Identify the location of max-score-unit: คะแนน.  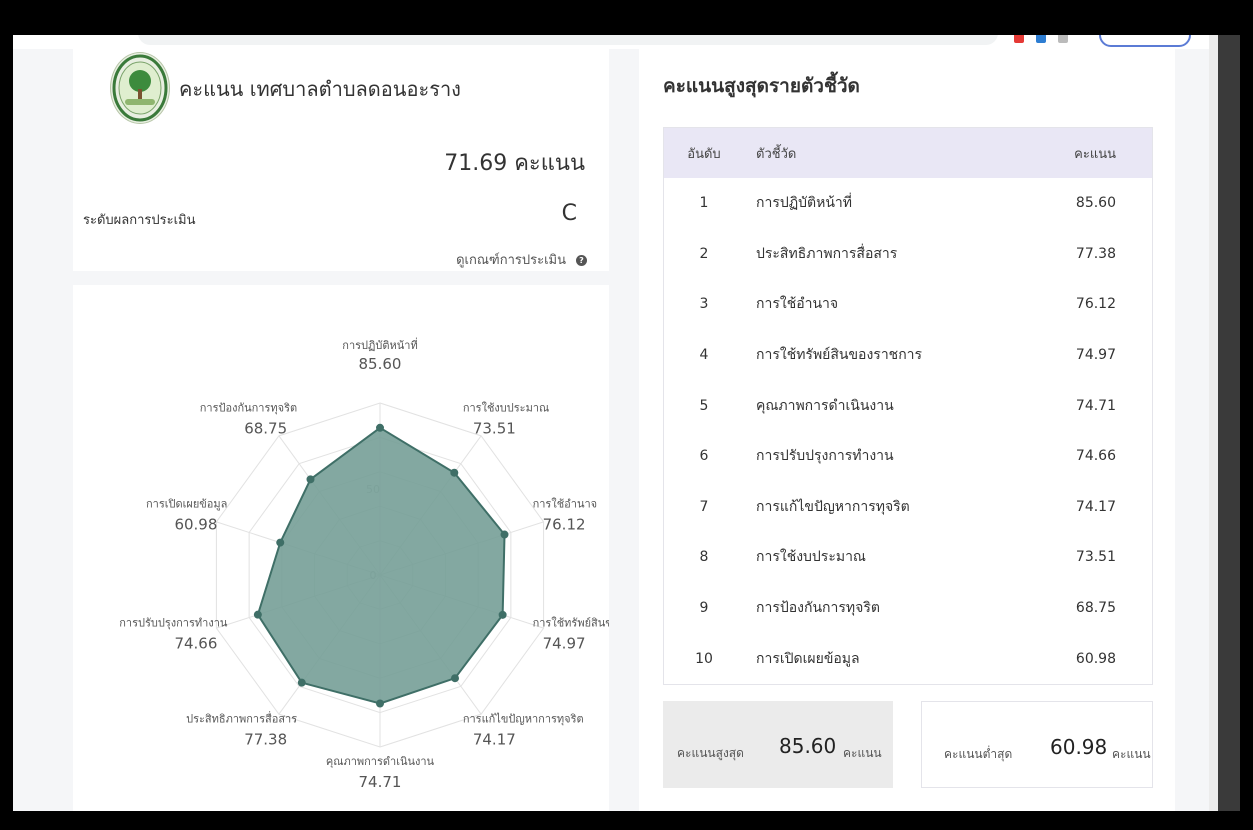
(862, 753).